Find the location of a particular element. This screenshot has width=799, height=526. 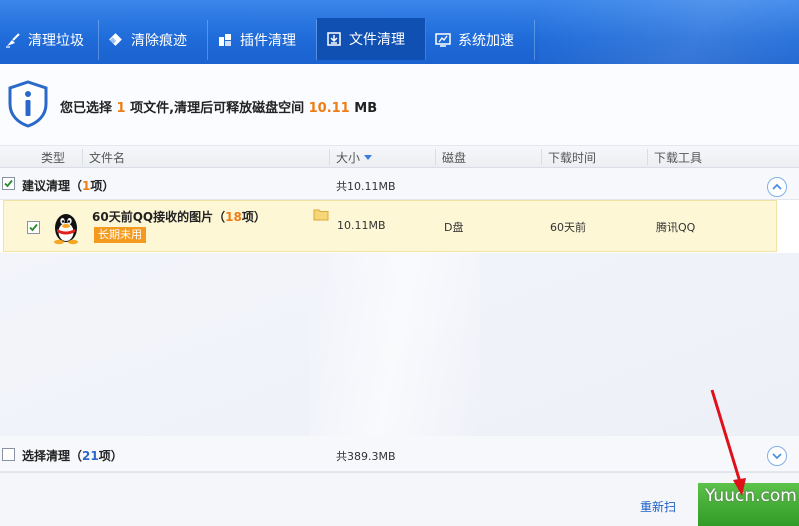

collapse-button is located at coordinates (777, 187).